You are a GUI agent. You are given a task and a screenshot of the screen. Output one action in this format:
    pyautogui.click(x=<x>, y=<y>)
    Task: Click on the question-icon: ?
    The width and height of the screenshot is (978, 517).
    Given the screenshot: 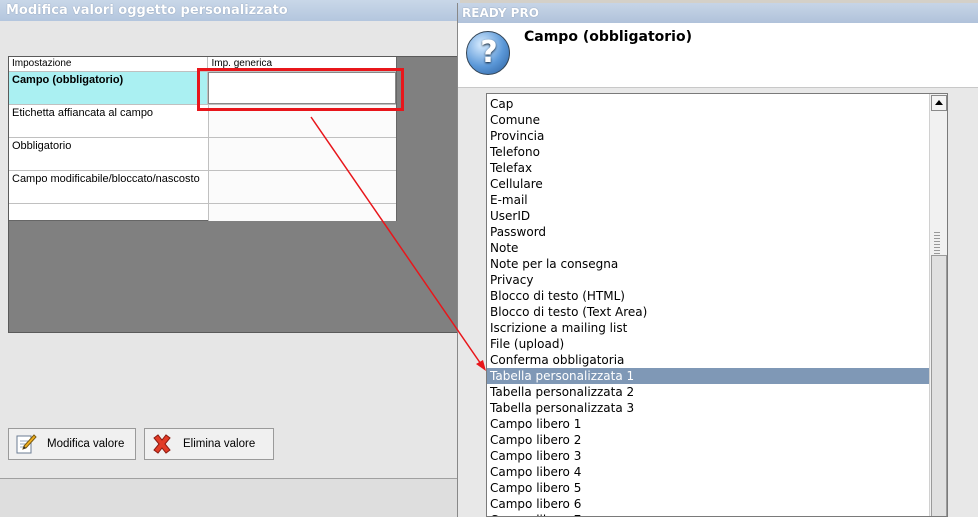 What is the action you would take?
    pyautogui.click(x=488, y=53)
    